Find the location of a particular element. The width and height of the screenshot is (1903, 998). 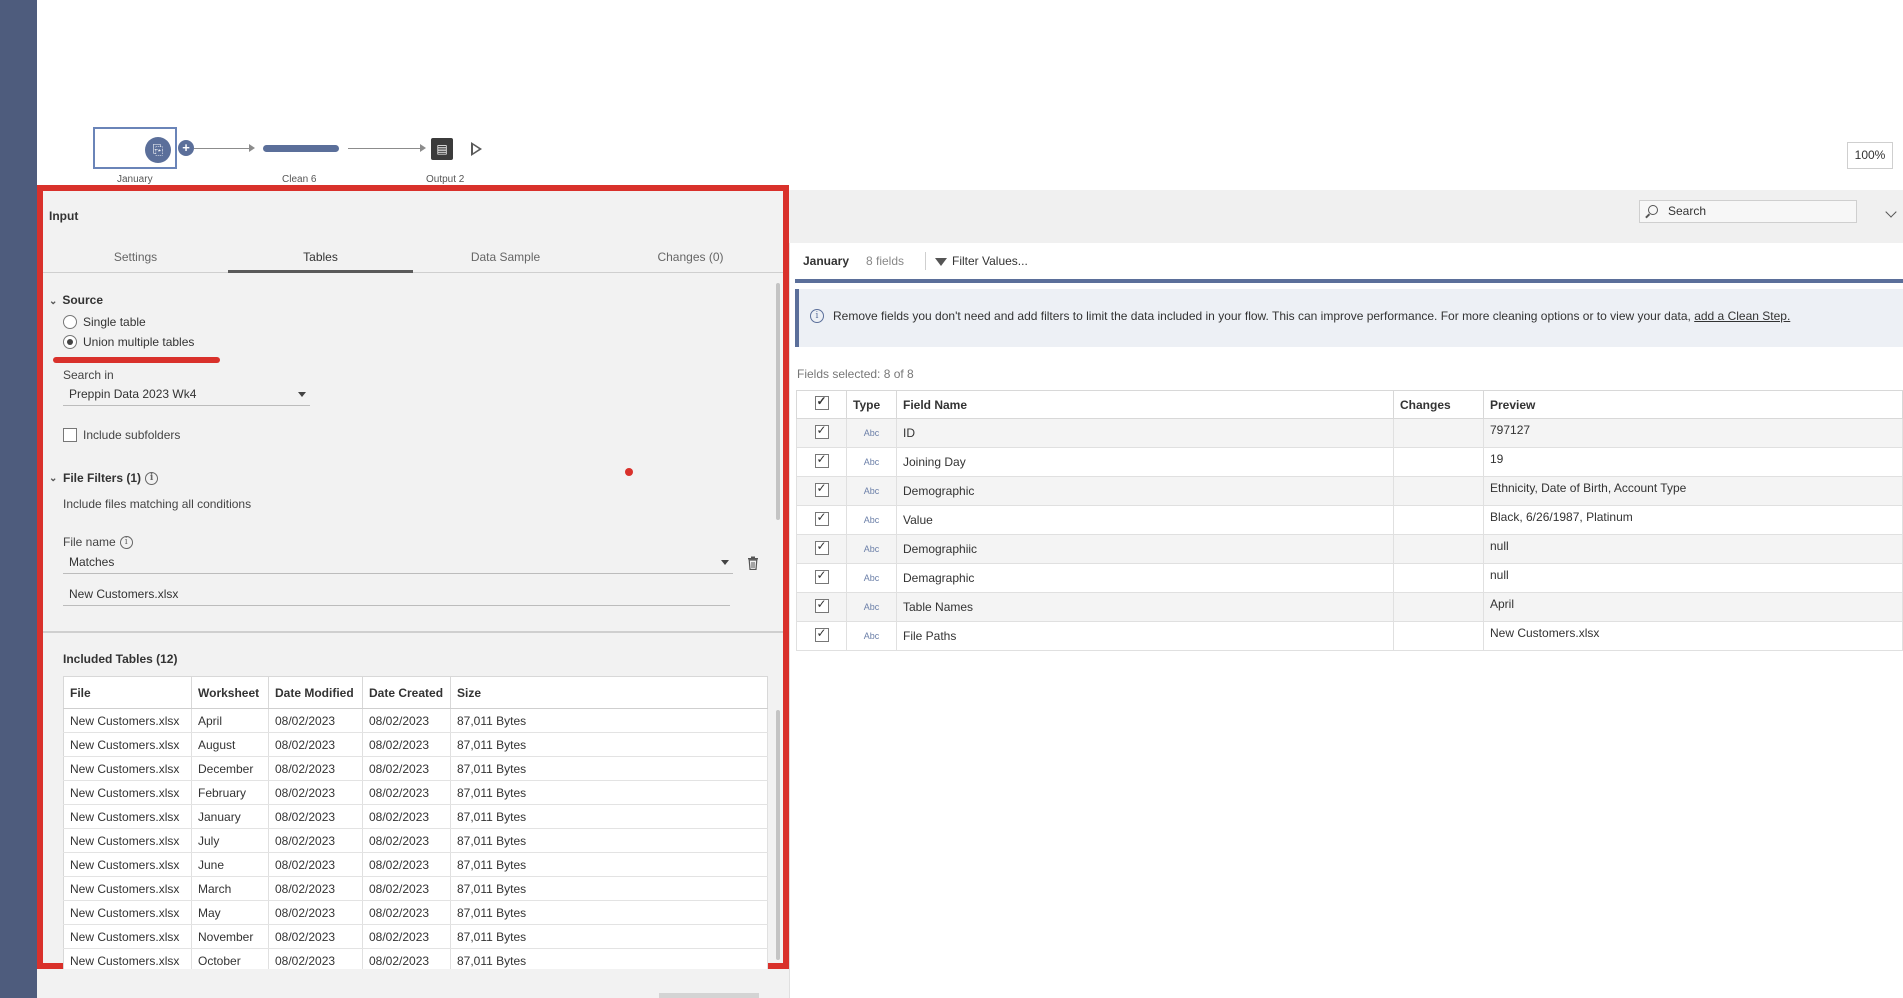

step-name: January is located at coordinates (826, 261).